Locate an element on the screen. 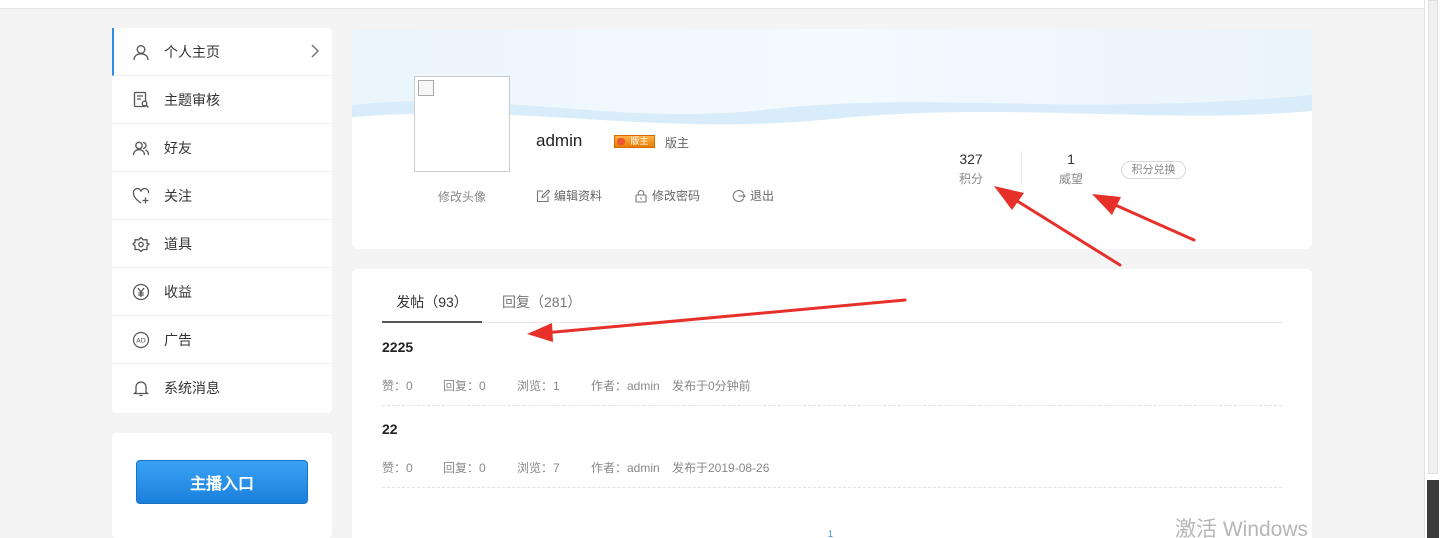 This screenshot has height=538, width=1440. sidebar-item-label: 个人主页 is located at coordinates (192, 51).